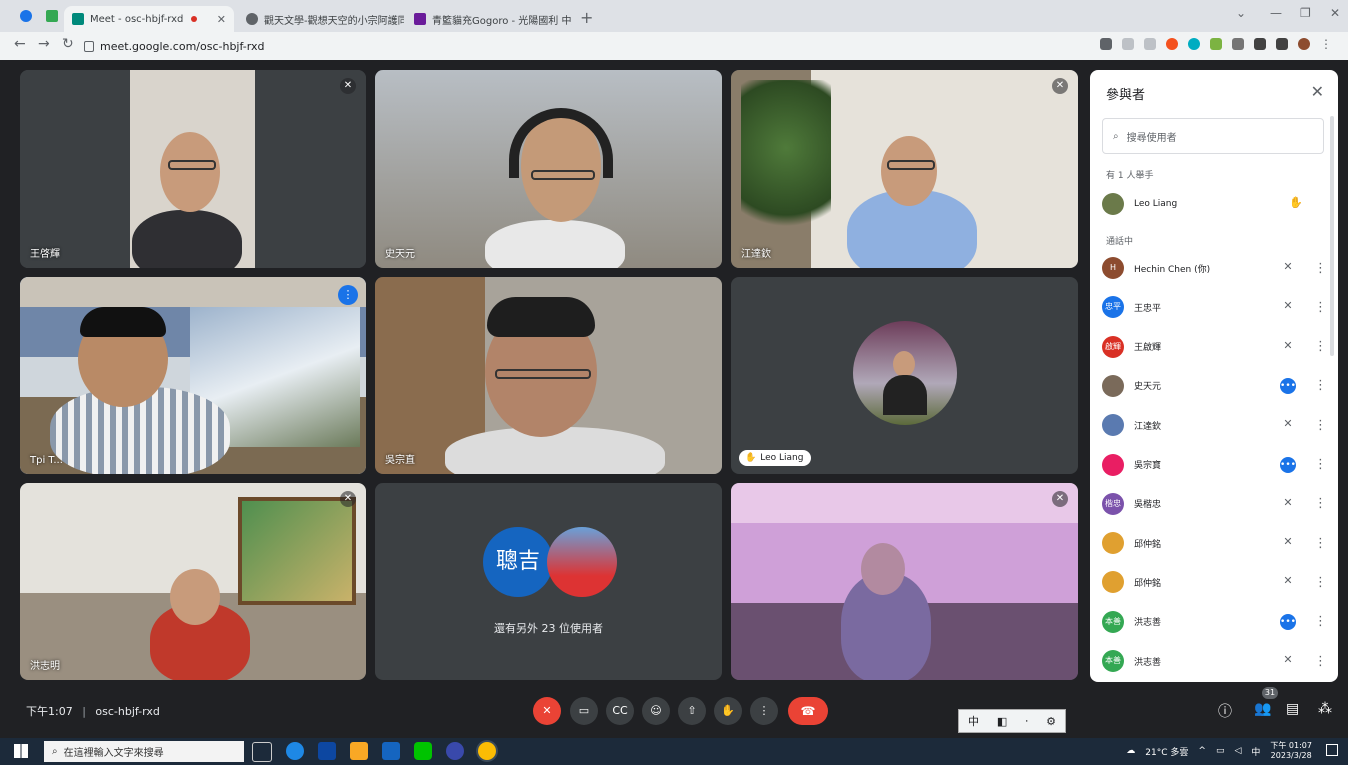 This screenshot has height=765, width=1348. What do you see at coordinates (808, 711) in the screenshot?
I see `leave-call-button: ☎` at bounding box center [808, 711].